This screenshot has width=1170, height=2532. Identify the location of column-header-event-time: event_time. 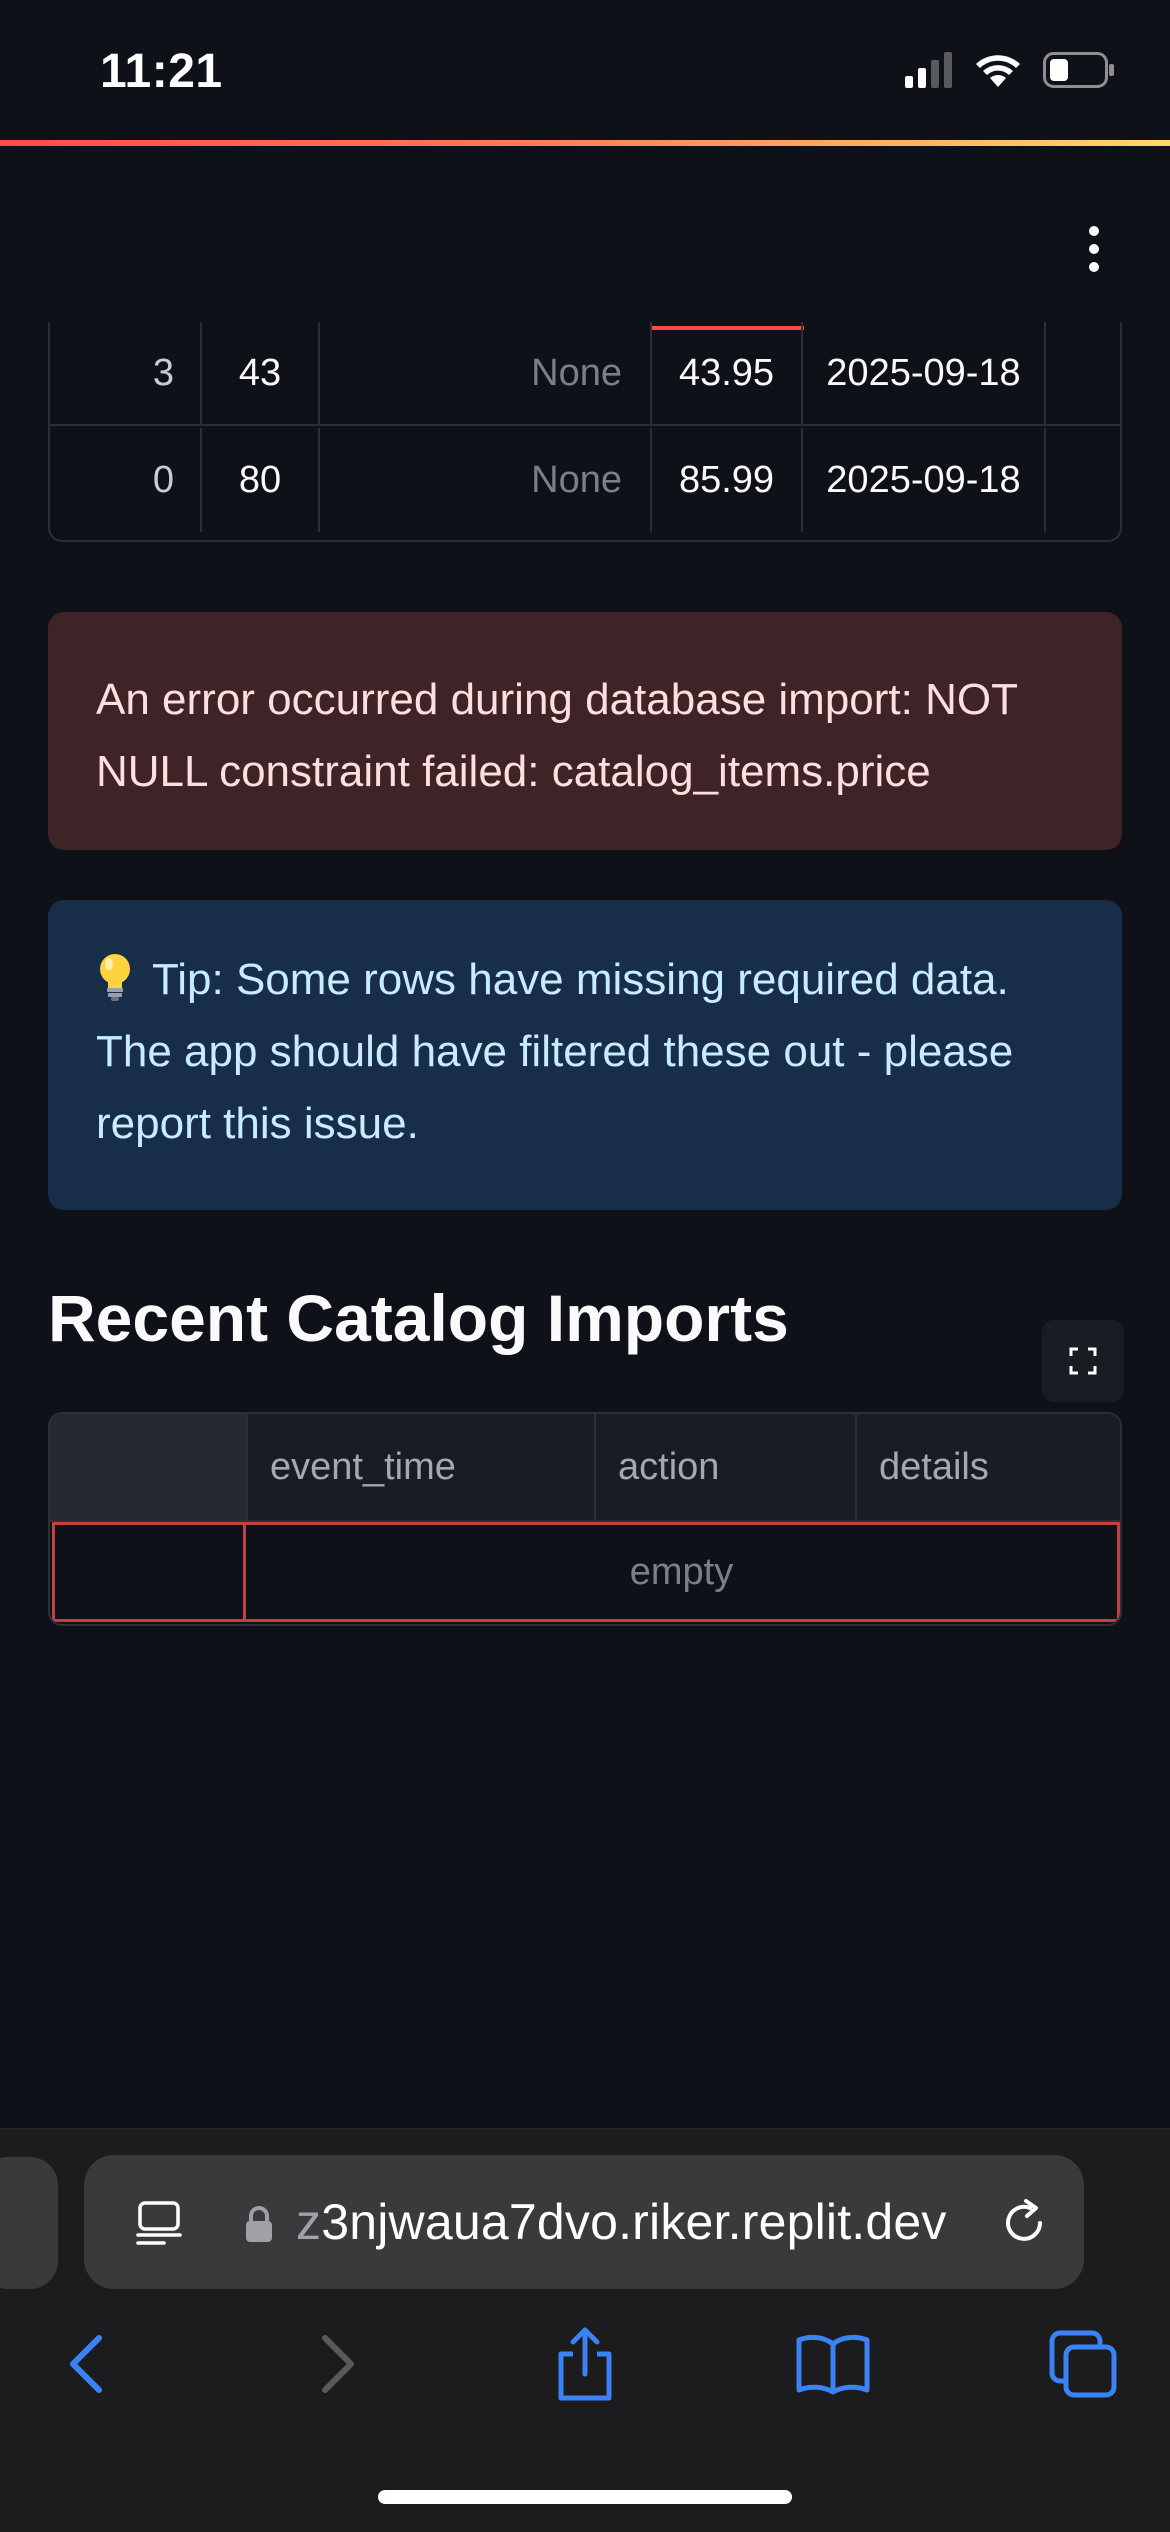
(422, 1467).